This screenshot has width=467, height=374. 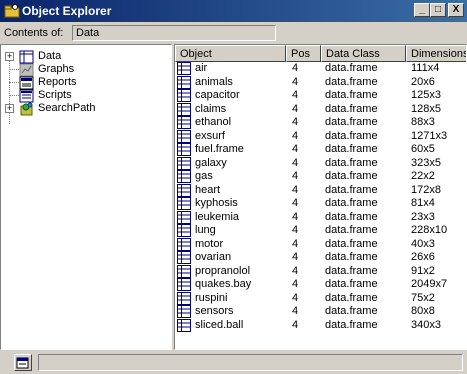 I want to click on tree-item-label: Data, so click(x=50, y=56).